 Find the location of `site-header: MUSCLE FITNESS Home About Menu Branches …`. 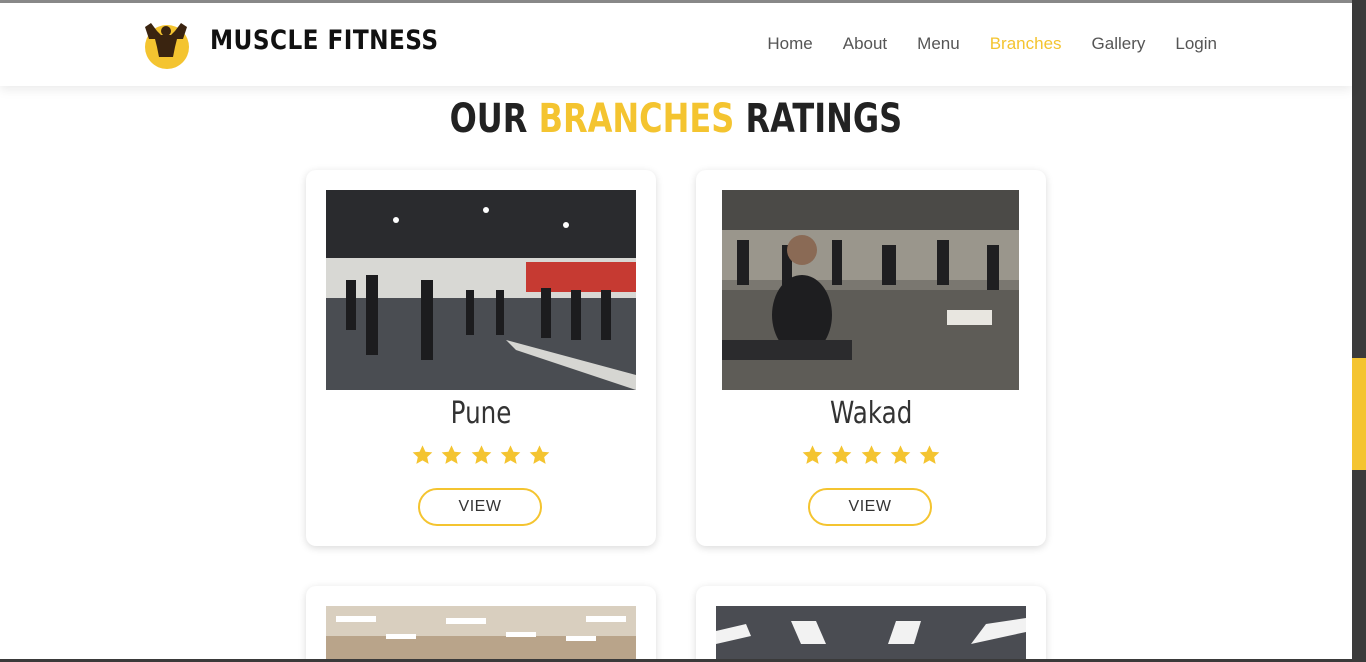

site-header: MUSCLE FITNESS Home About Menu Branches … is located at coordinates (676, 44).